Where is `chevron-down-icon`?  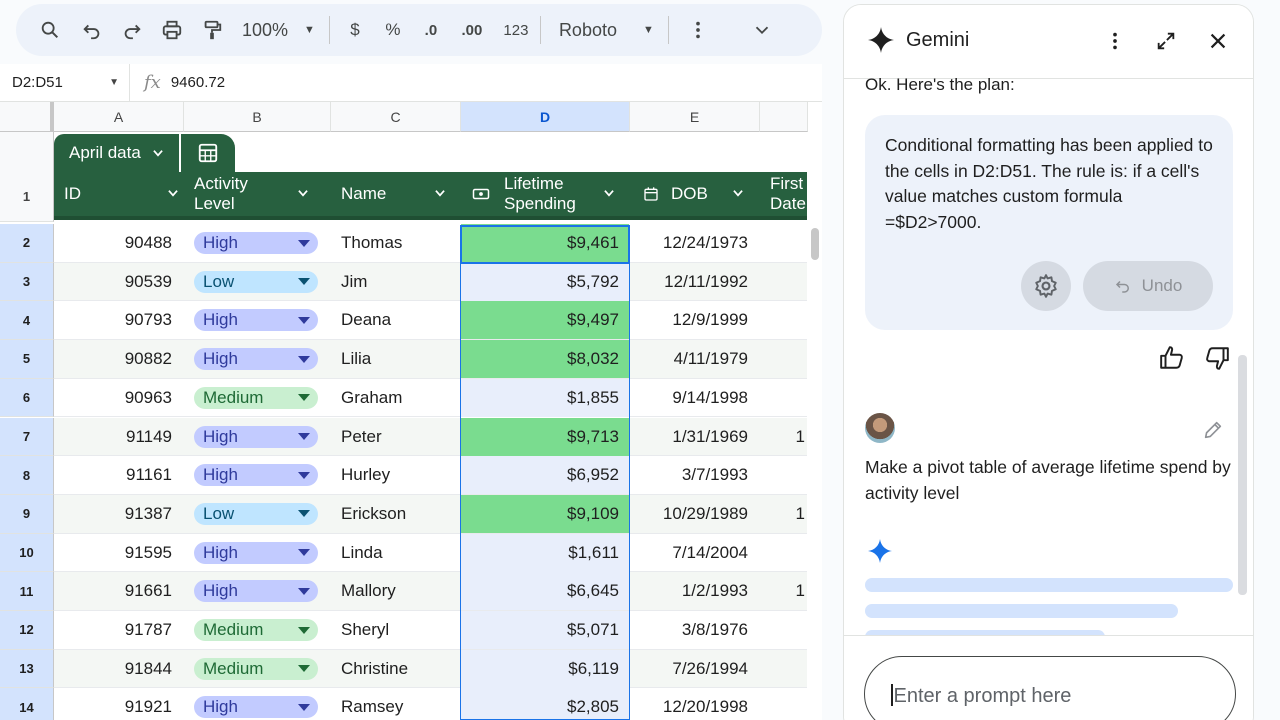
chevron-down-icon is located at coordinates (762, 30).